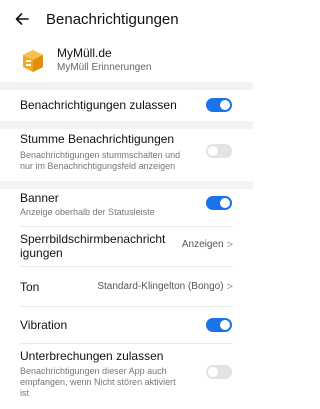  What do you see at coordinates (112, 19) in the screenshot?
I see `page-title: Benachrichtigungen` at bounding box center [112, 19].